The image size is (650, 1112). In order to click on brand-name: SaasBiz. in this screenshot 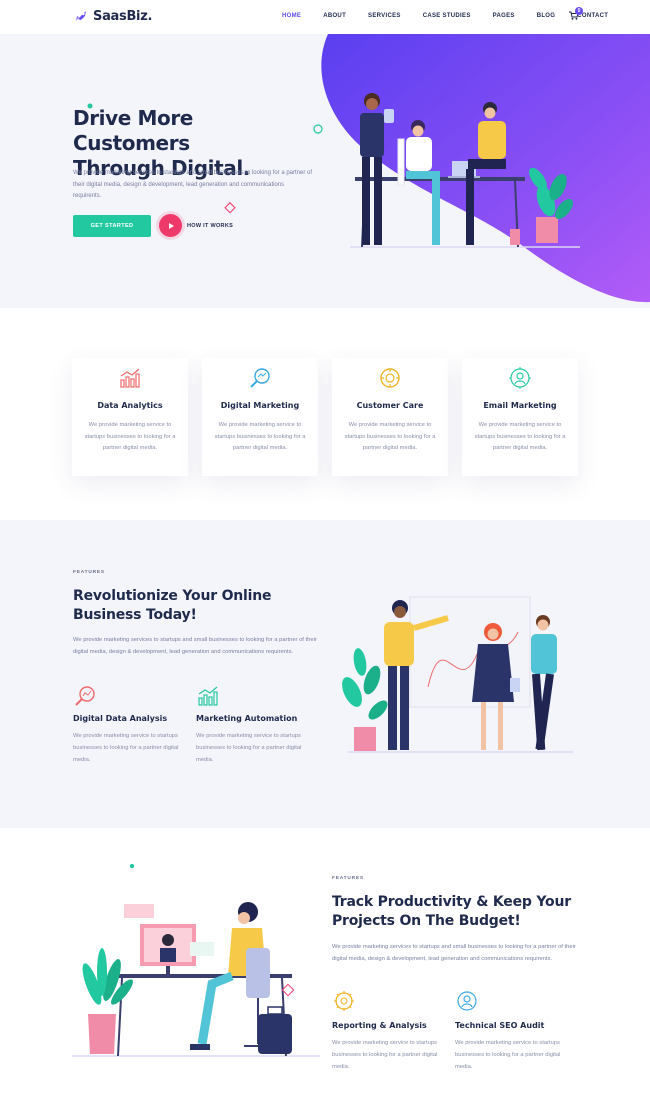, I will do `click(123, 16)`.